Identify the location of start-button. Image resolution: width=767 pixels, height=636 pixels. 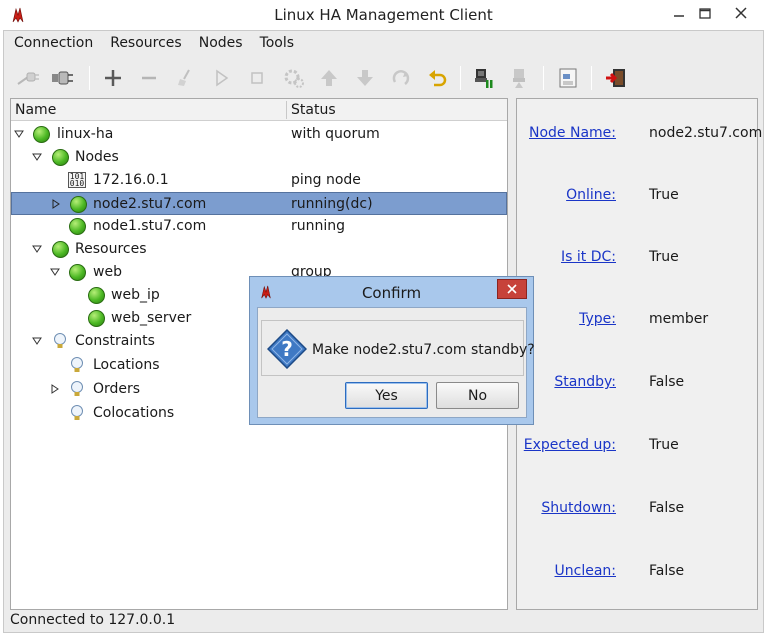
(221, 78).